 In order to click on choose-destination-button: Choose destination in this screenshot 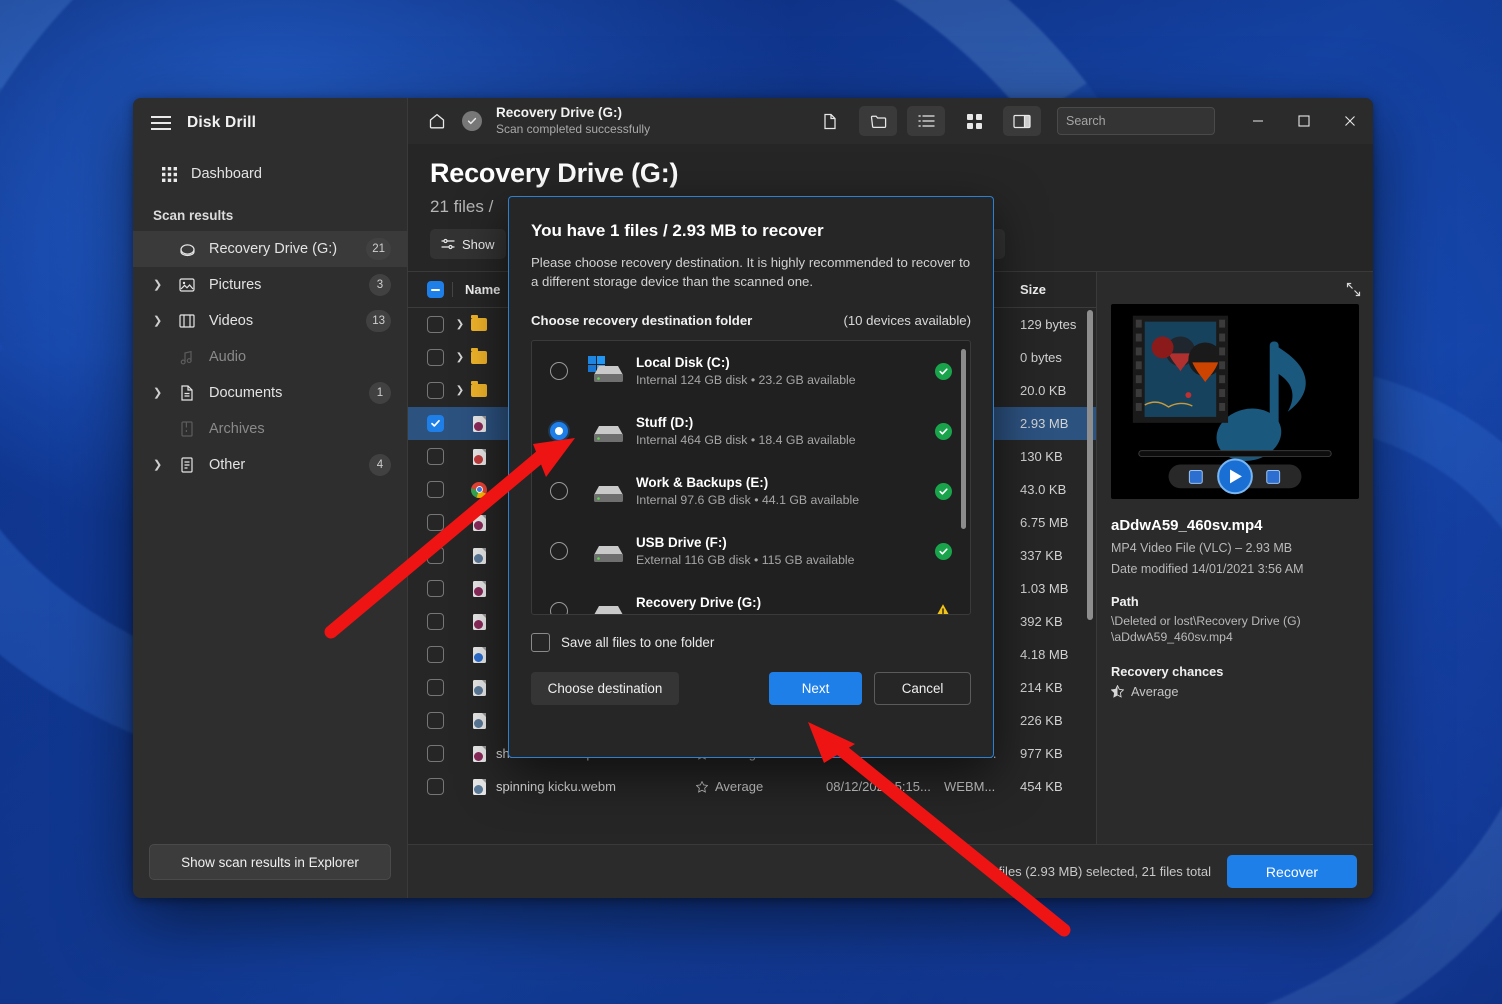, I will do `click(605, 689)`.